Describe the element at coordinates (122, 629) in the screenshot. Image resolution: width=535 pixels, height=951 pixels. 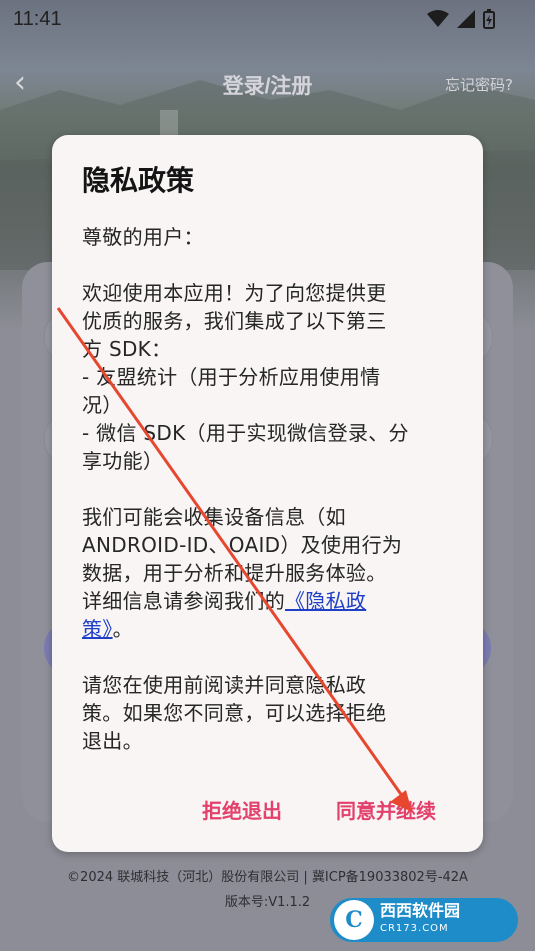
I see `link-tail-text: 。` at that location.